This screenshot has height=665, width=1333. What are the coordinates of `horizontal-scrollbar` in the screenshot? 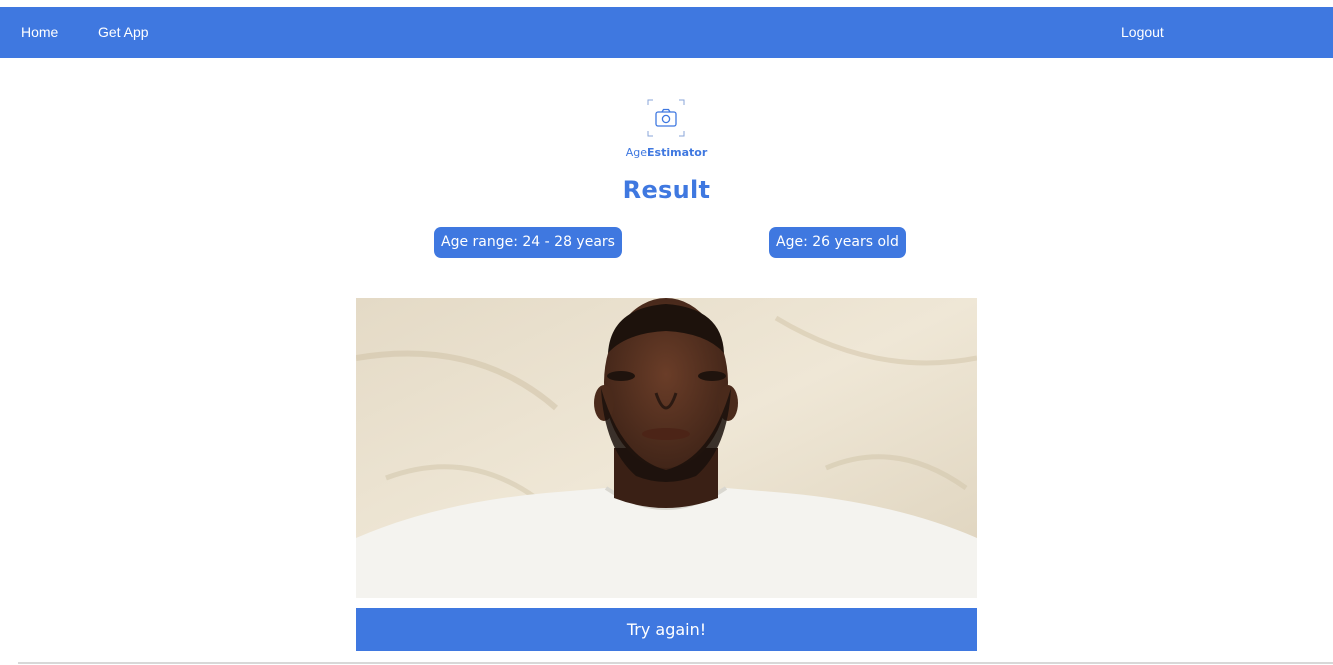 It's located at (675, 663).